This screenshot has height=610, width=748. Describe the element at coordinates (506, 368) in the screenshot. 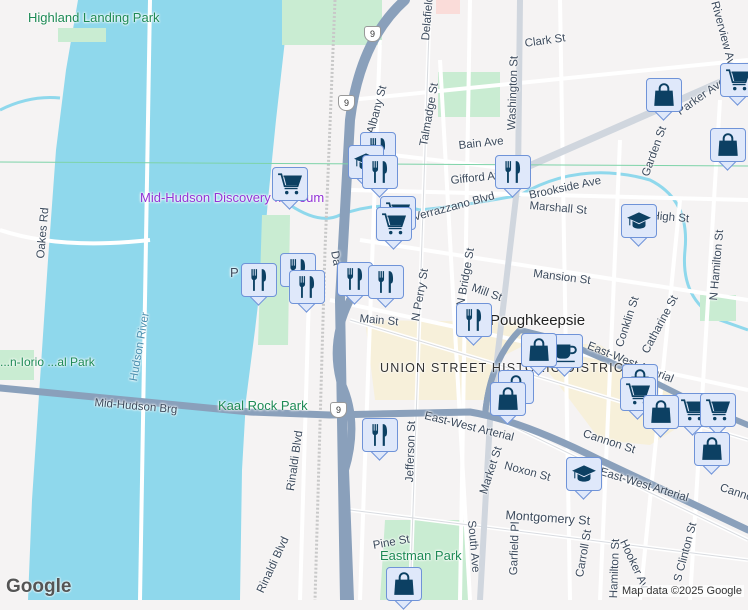

I see `district-label: UNION STREET HISTORIC DISTRICT` at that location.